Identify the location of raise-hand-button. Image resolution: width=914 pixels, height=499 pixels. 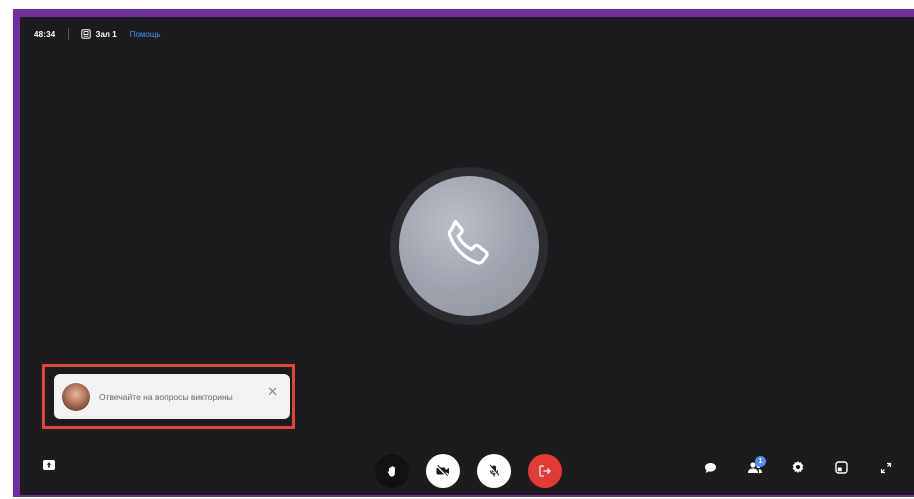
(392, 471).